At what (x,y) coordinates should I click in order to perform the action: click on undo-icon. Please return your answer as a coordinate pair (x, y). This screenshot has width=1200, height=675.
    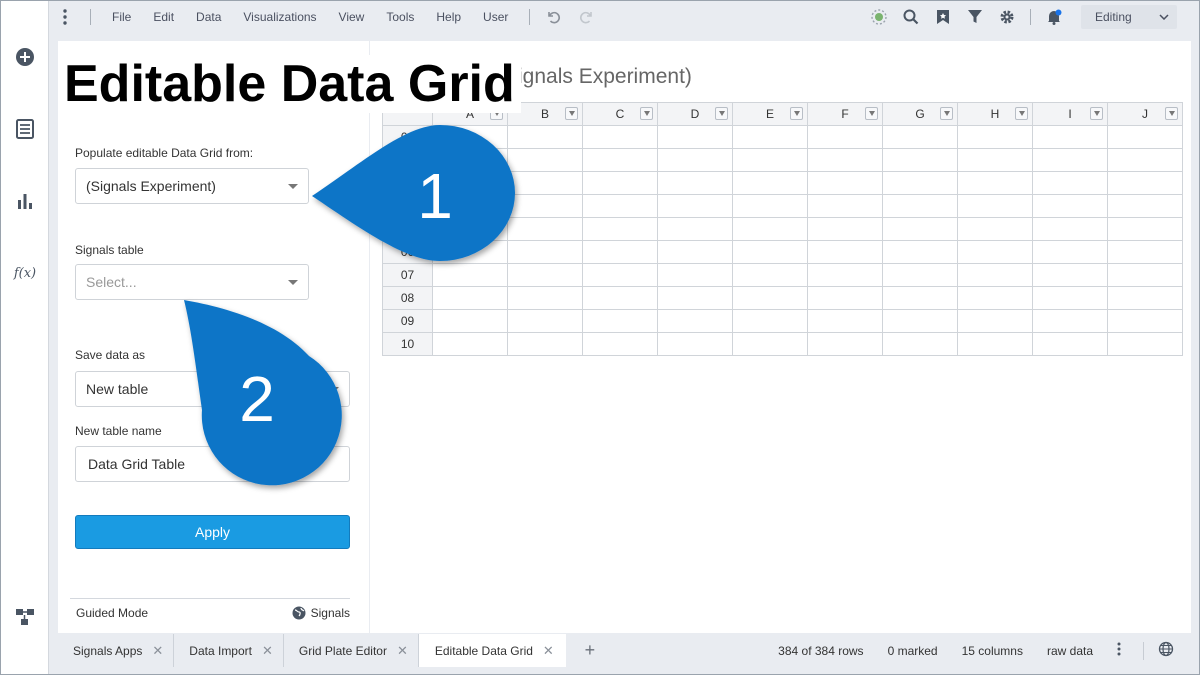
    Looking at the image, I should click on (553, 17).